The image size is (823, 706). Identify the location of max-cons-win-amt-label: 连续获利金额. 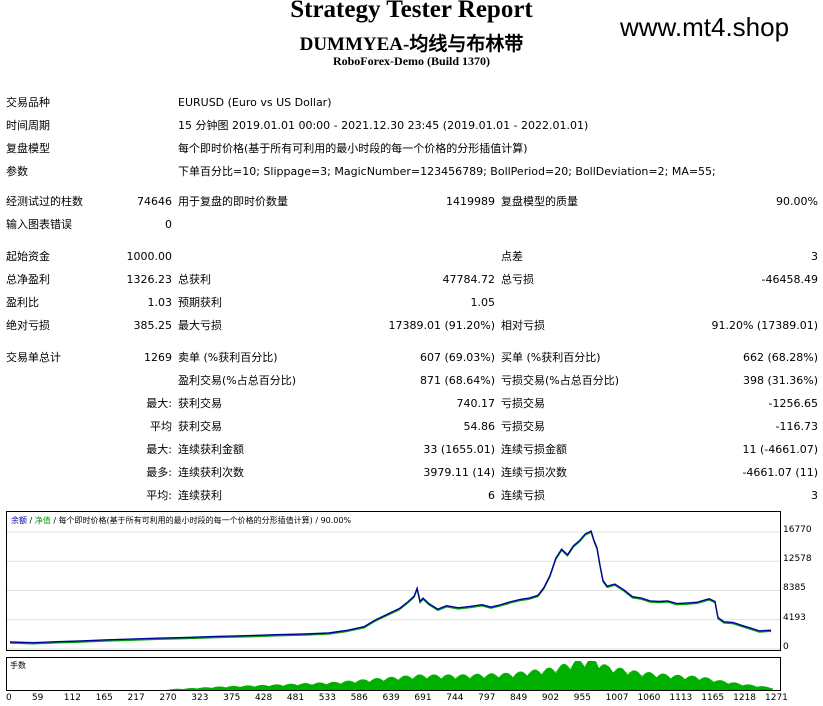
(211, 449).